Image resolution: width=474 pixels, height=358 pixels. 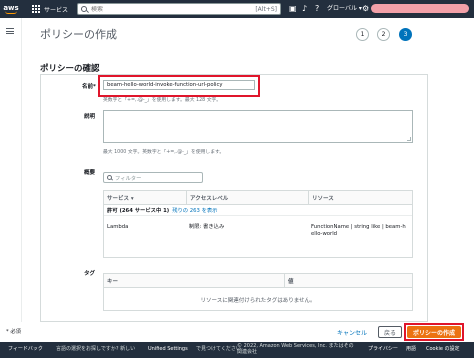 I want to click on back-button: 戻る, so click(x=390, y=332).